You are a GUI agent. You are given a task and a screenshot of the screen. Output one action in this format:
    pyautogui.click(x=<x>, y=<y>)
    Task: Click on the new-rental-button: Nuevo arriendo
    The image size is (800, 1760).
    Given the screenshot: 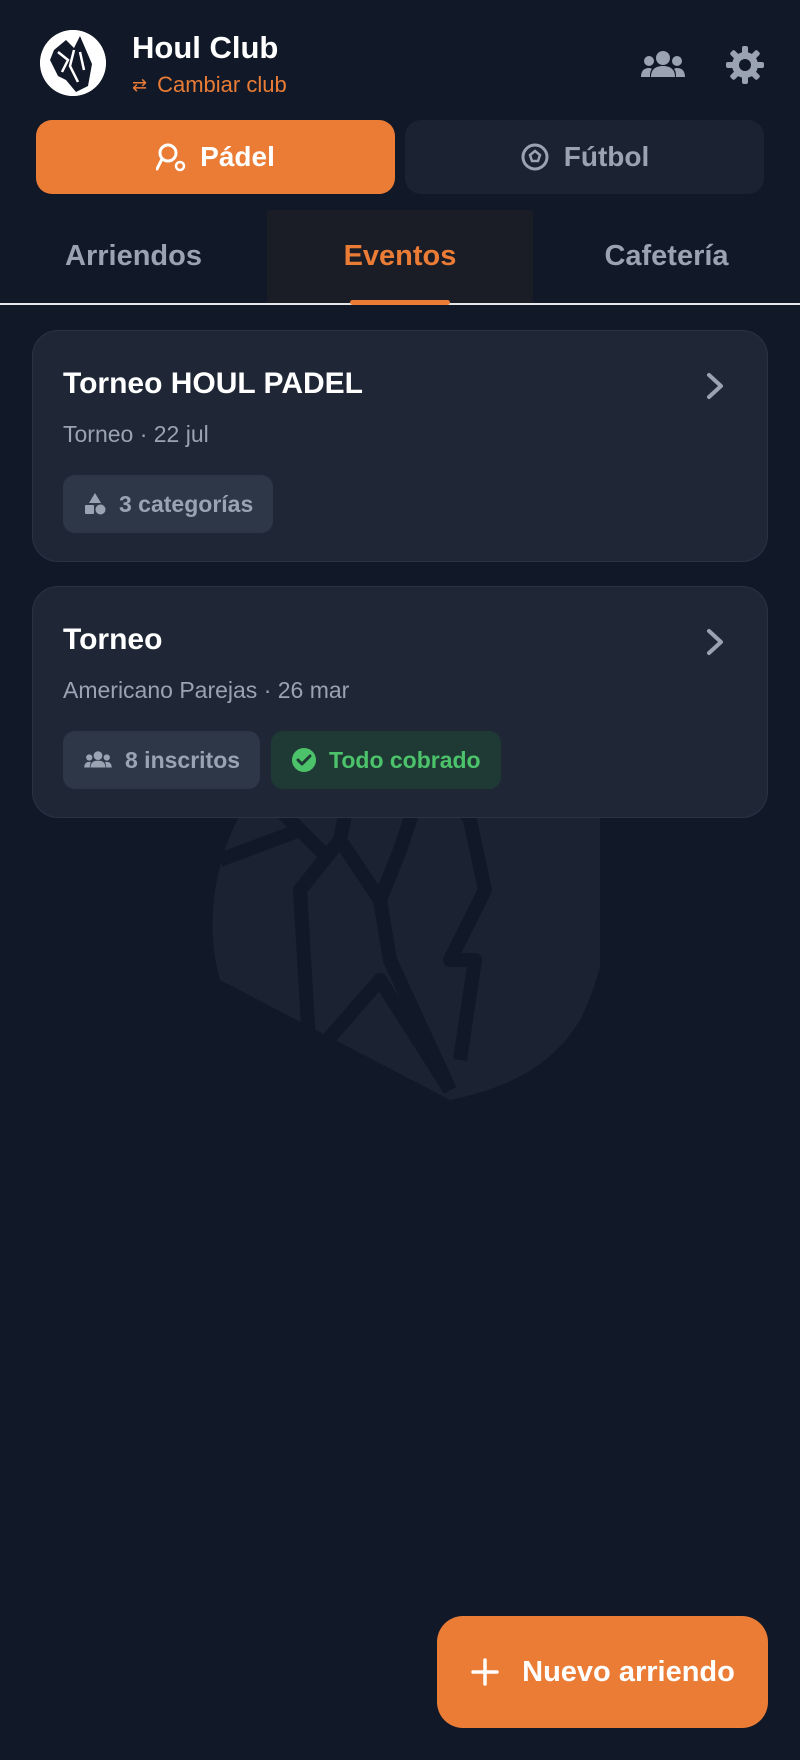 What is the action you would take?
    pyautogui.click(x=602, y=1672)
    